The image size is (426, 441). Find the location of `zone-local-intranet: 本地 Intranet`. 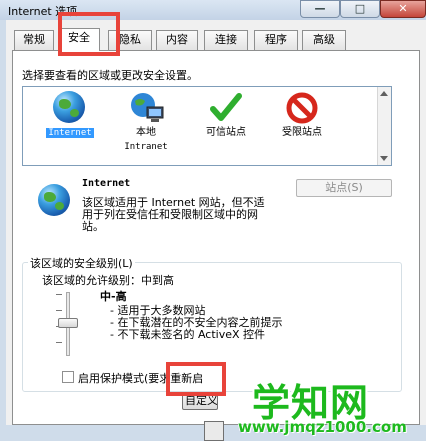

zone-local-intranet: 本地 Intranet is located at coordinates (146, 122).